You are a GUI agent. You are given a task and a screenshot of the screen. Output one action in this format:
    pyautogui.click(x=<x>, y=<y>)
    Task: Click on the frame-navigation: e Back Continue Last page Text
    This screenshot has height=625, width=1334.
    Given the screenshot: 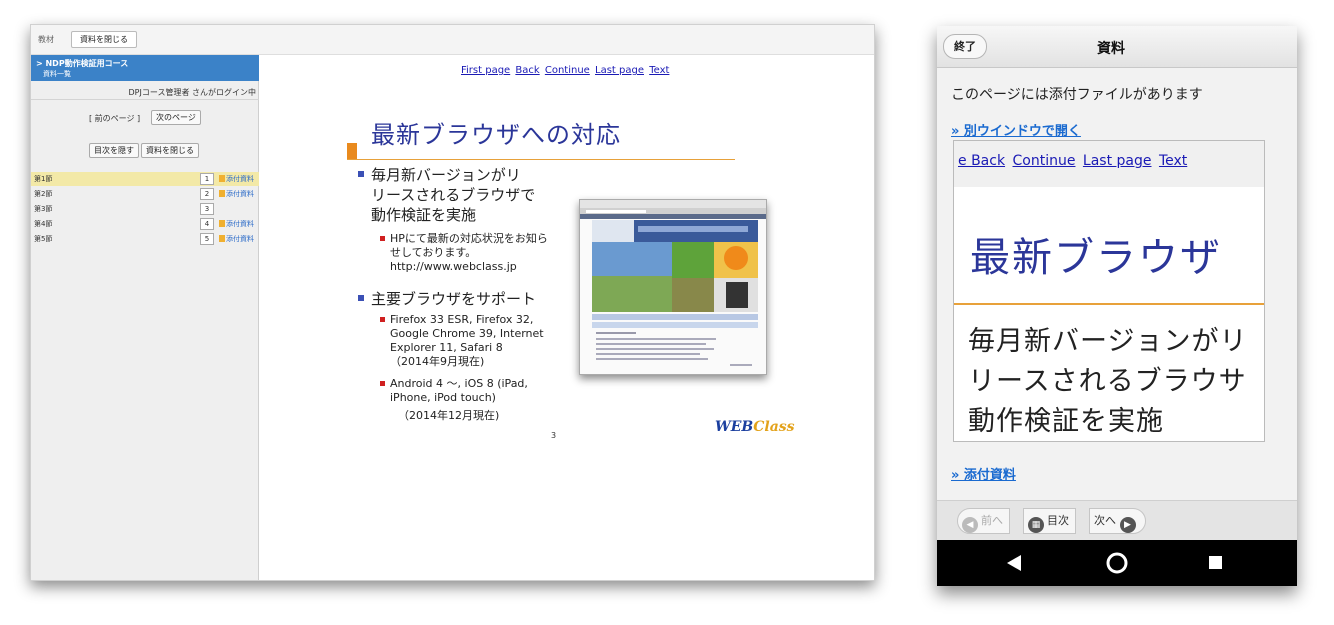 What is the action you would take?
    pyautogui.click(x=1109, y=164)
    